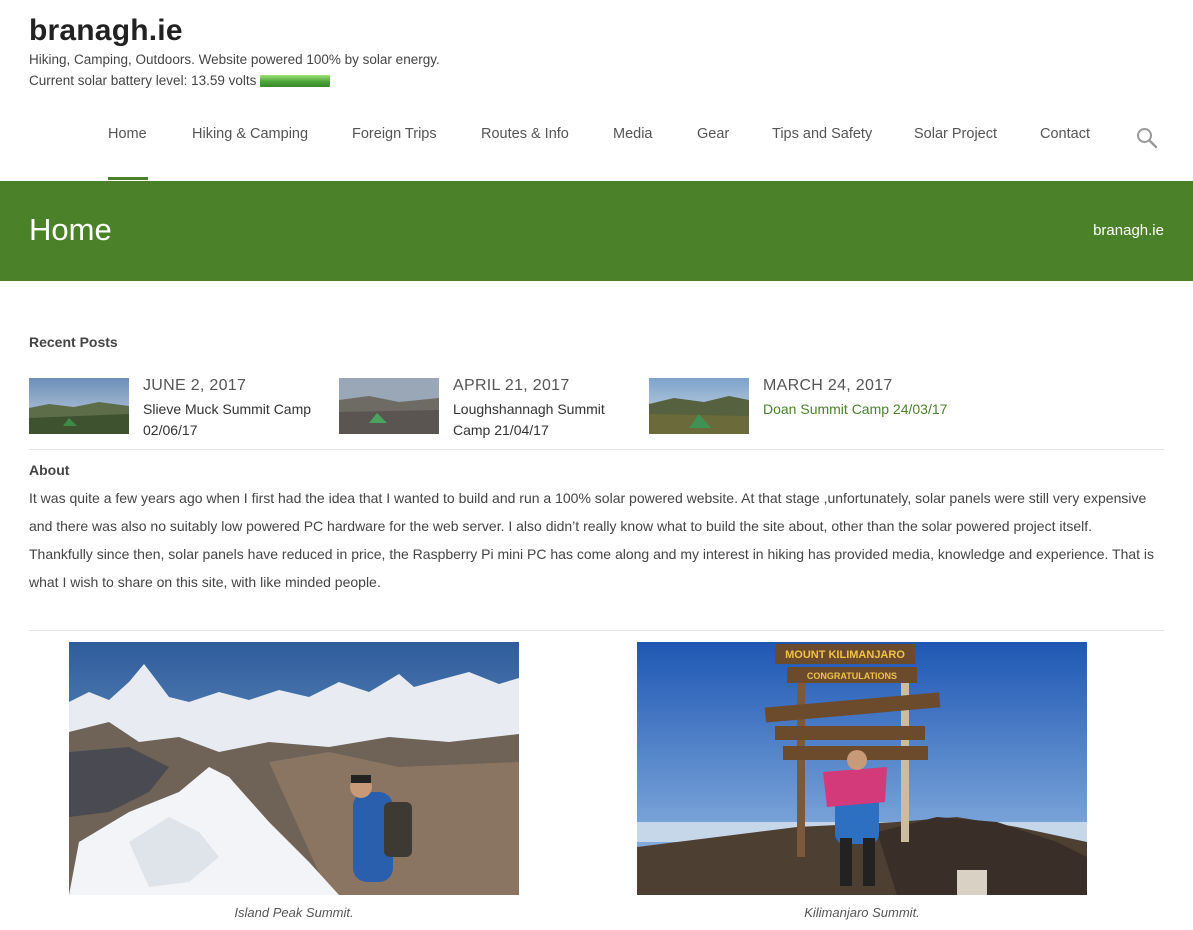 The height and width of the screenshot is (930, 1193). Describe the element at coordinates (713, 134) in the screenshot. I see `nav-item-gear: Gear` at that location.